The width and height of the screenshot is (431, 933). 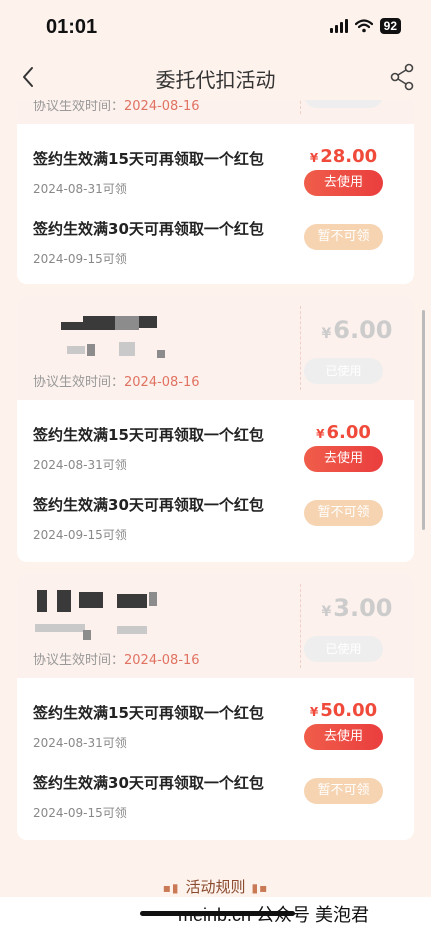 I want to click on share-icon, so click(x=402, y=76).